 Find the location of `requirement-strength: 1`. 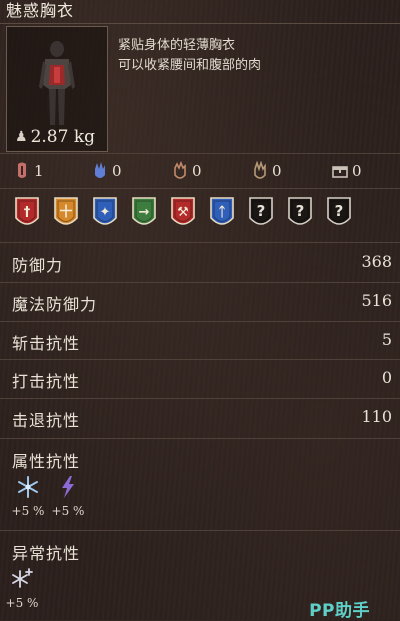

requirement-strength: 1 is located at coordinates (29, 171).